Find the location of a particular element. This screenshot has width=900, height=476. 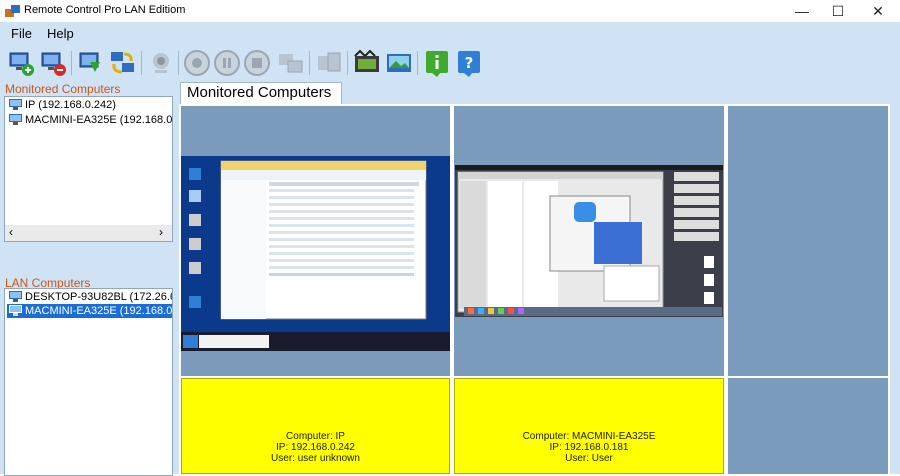

card-computer-name: Computer: IP is located at coordinates (315, 436).